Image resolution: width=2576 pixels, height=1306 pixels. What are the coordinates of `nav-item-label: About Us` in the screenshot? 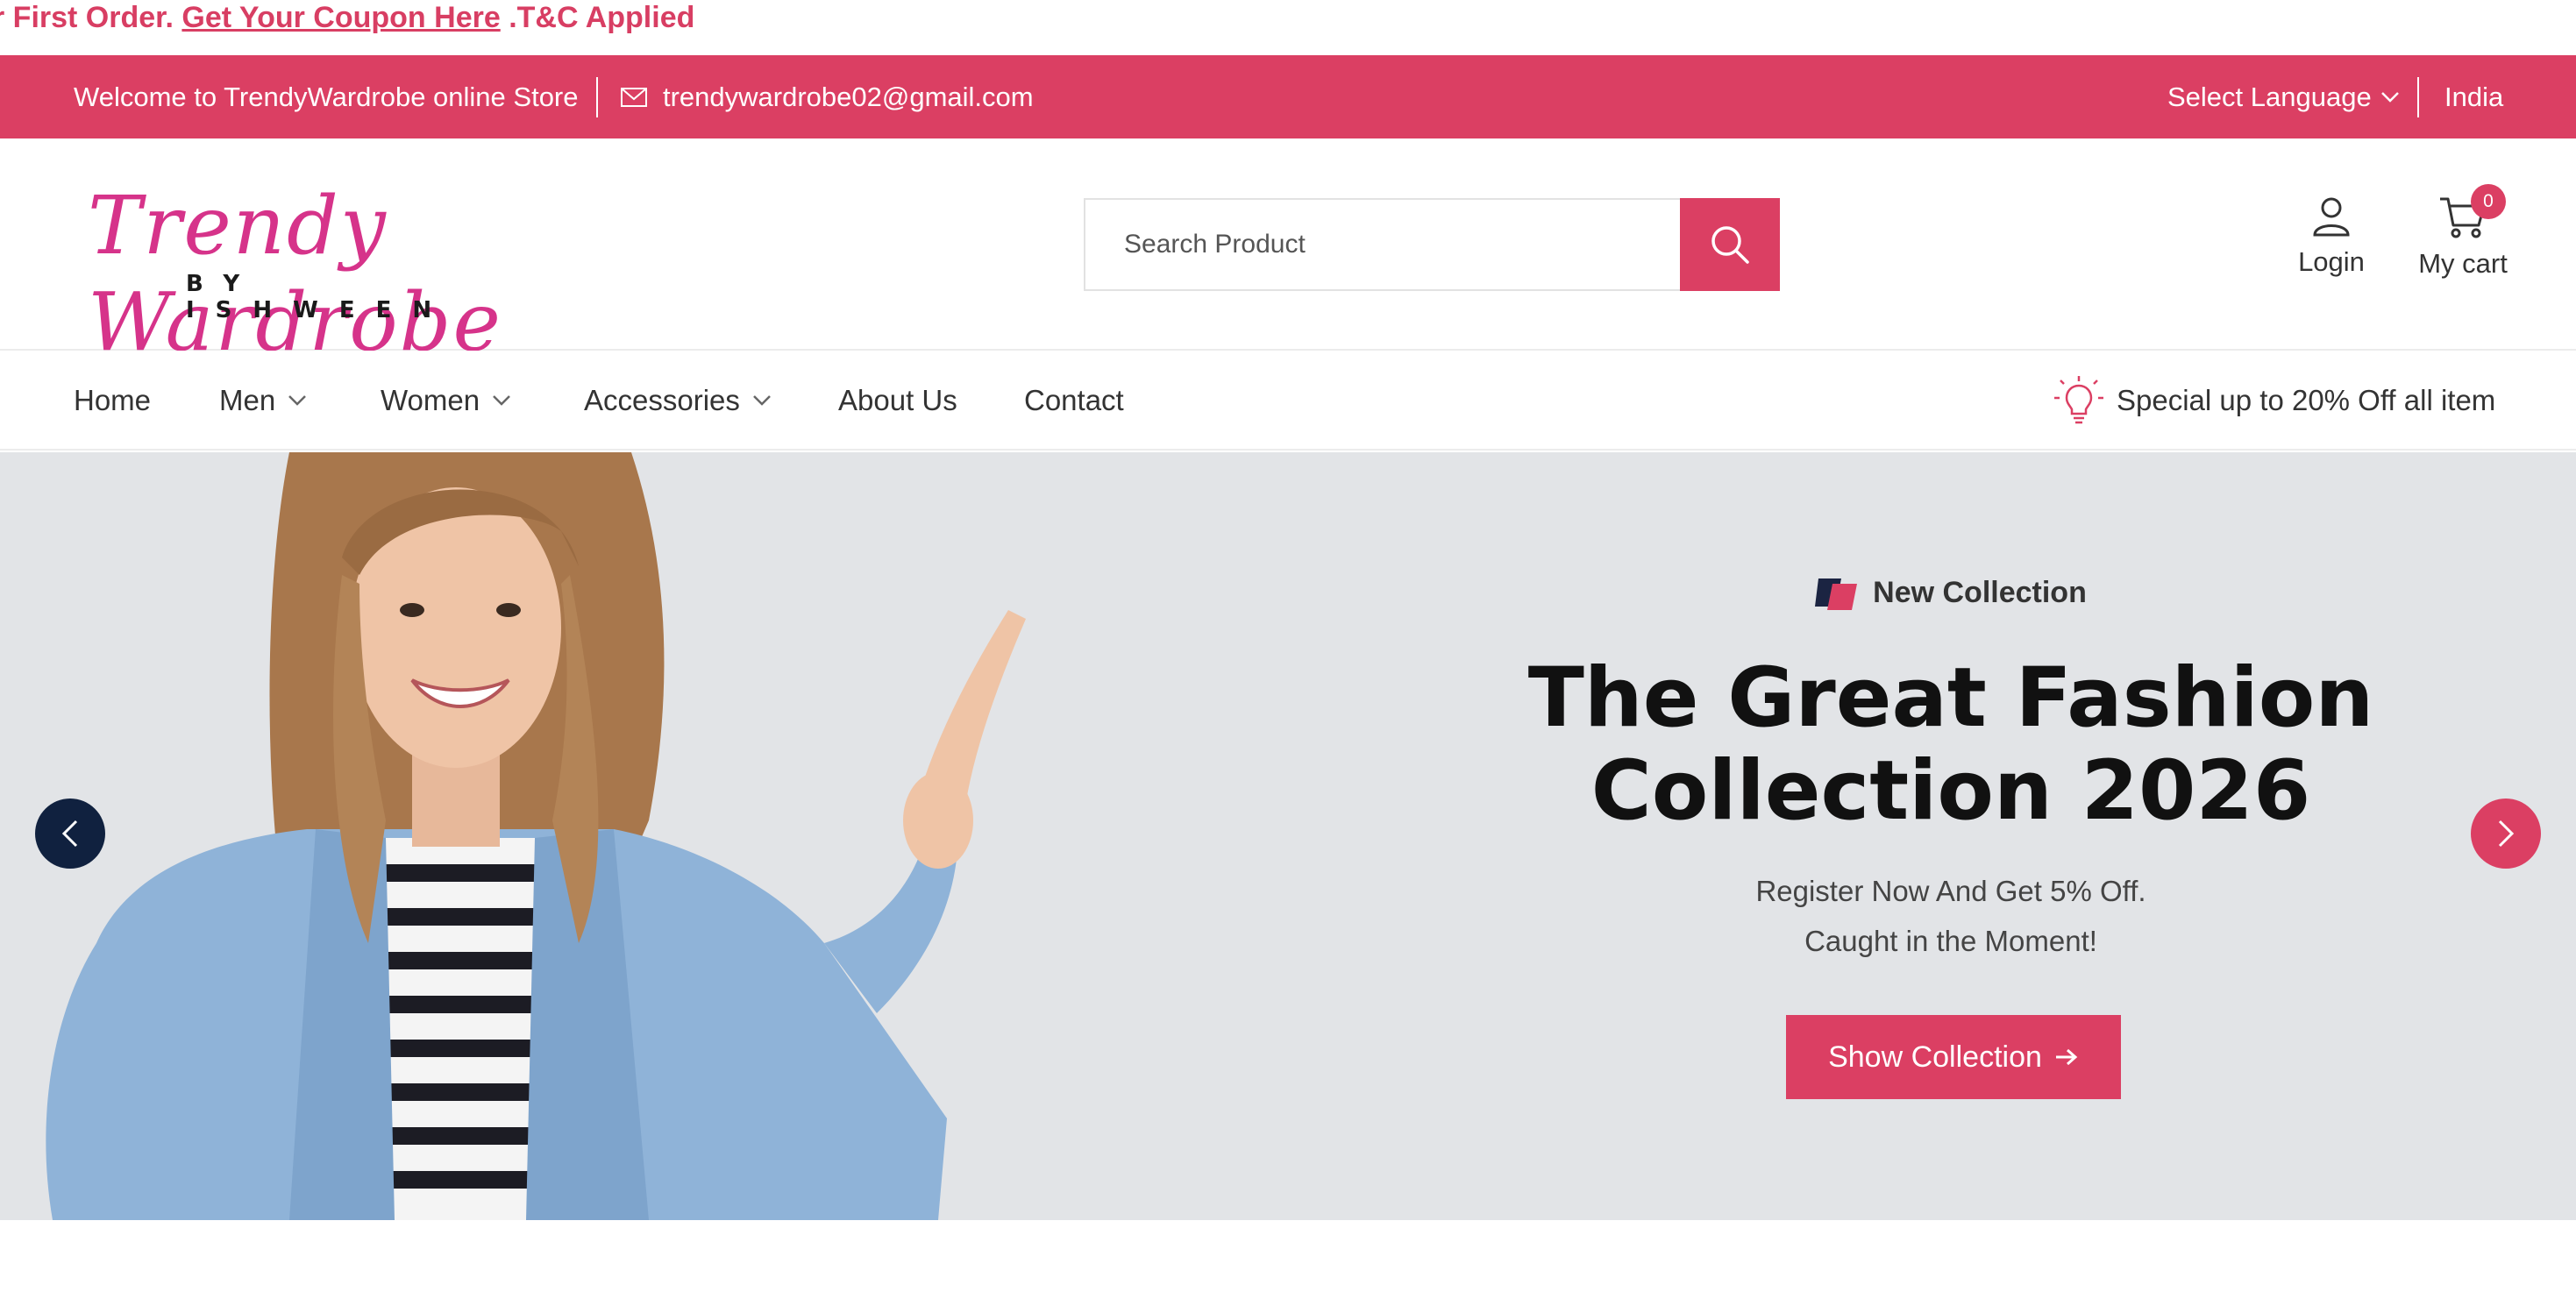 It's located at (897, 400).